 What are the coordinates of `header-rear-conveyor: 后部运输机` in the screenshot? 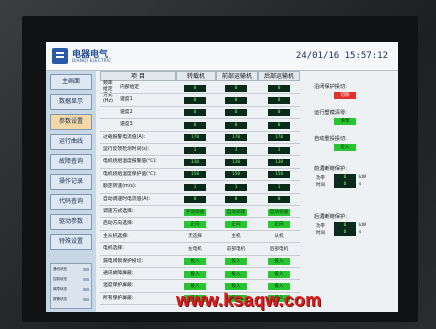 It's located at (279, 76).